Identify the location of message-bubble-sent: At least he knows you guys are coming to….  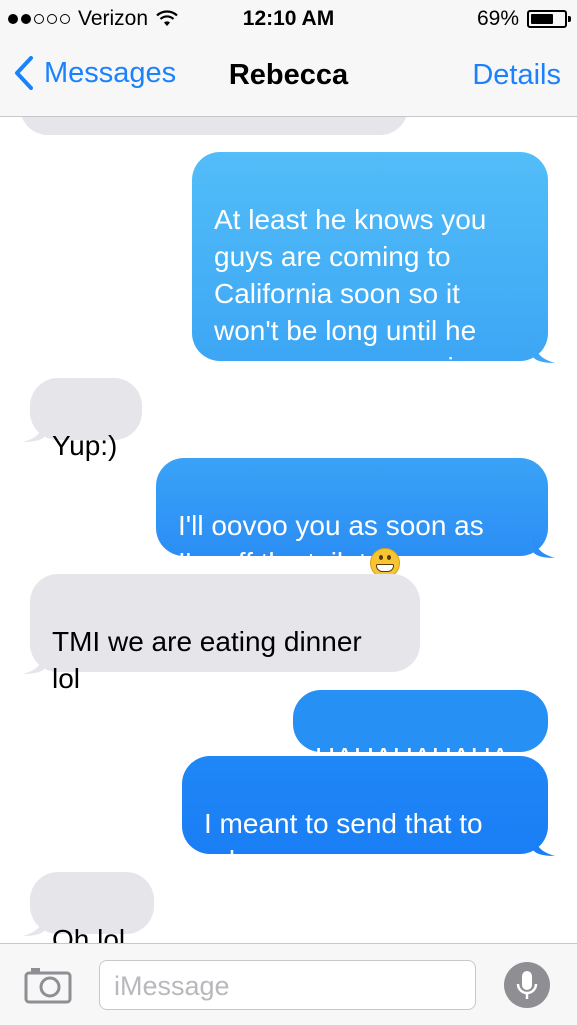
(373, 267).